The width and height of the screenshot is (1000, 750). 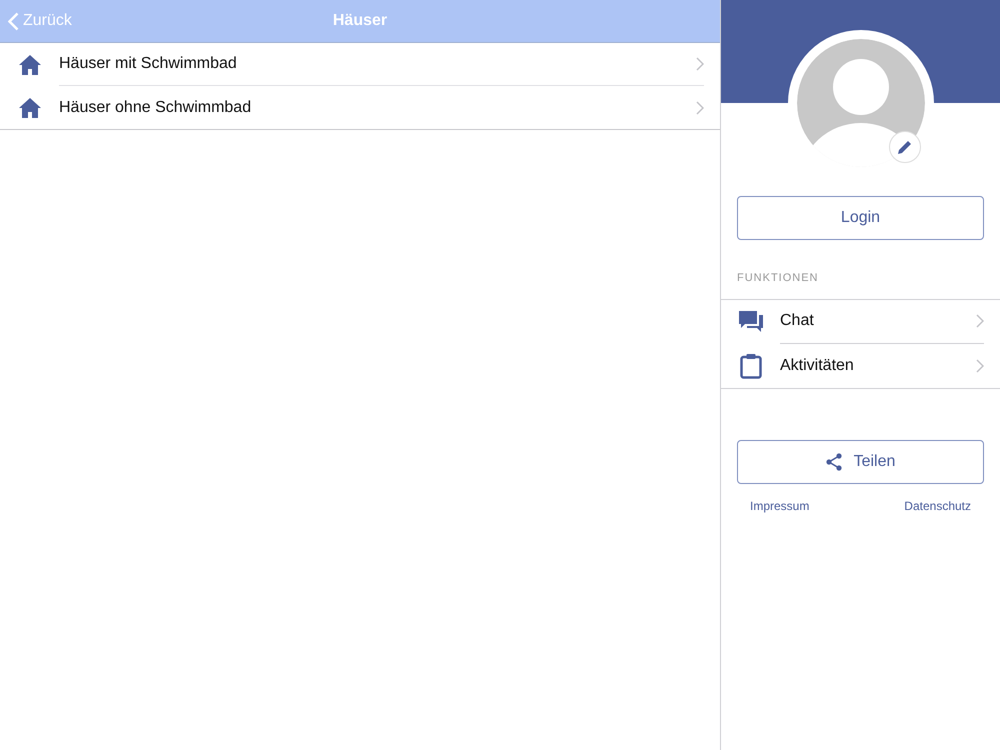 I want to click on list-item: Häuser mit Schwimmbad, so click(x=360, y=64).